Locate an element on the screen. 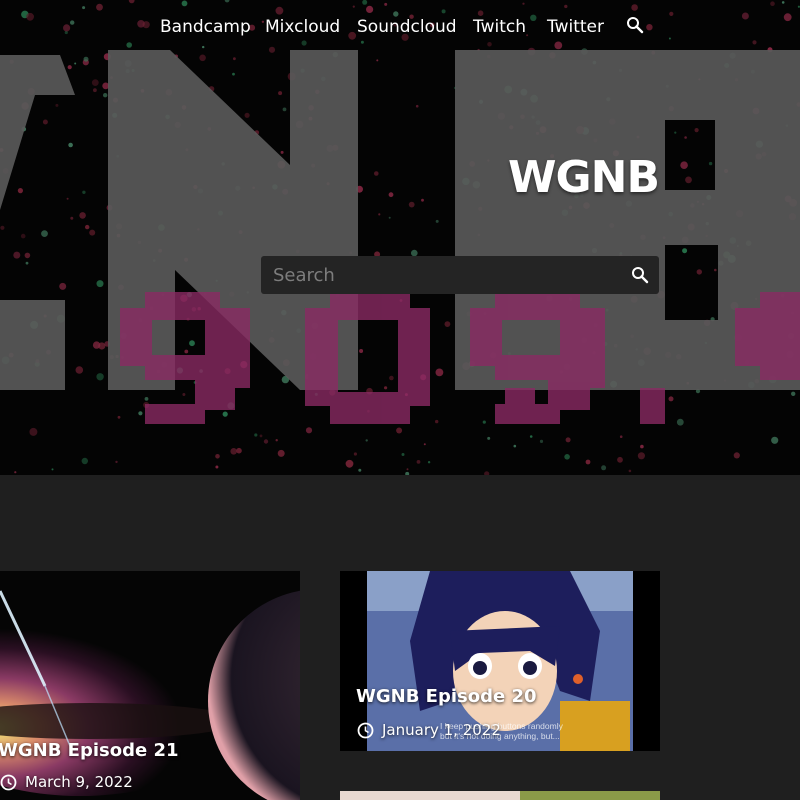  post-date: March 9, 2022 is located at coordinates (100, 783).